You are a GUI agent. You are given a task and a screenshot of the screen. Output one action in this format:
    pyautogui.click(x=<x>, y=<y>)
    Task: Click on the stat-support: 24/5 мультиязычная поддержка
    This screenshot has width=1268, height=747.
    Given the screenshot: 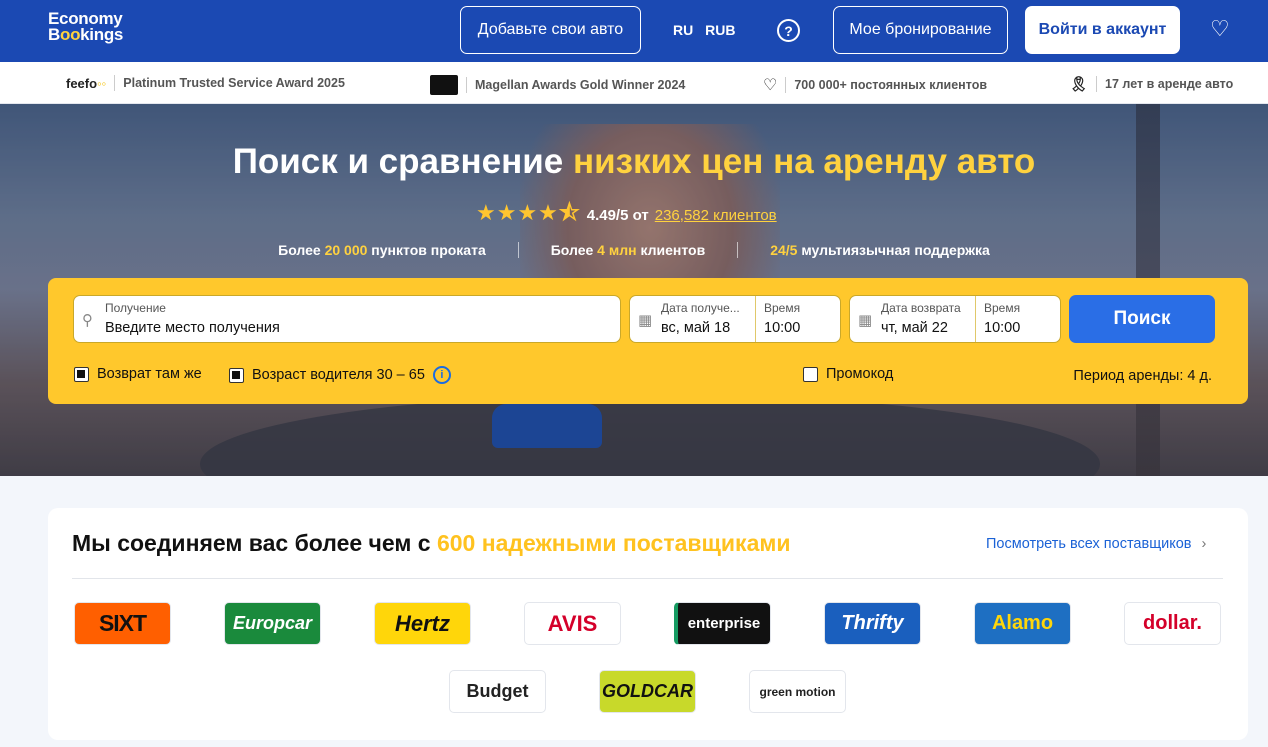 What is the action you would take?
    pyautogui.click(x=880, y=250)
    